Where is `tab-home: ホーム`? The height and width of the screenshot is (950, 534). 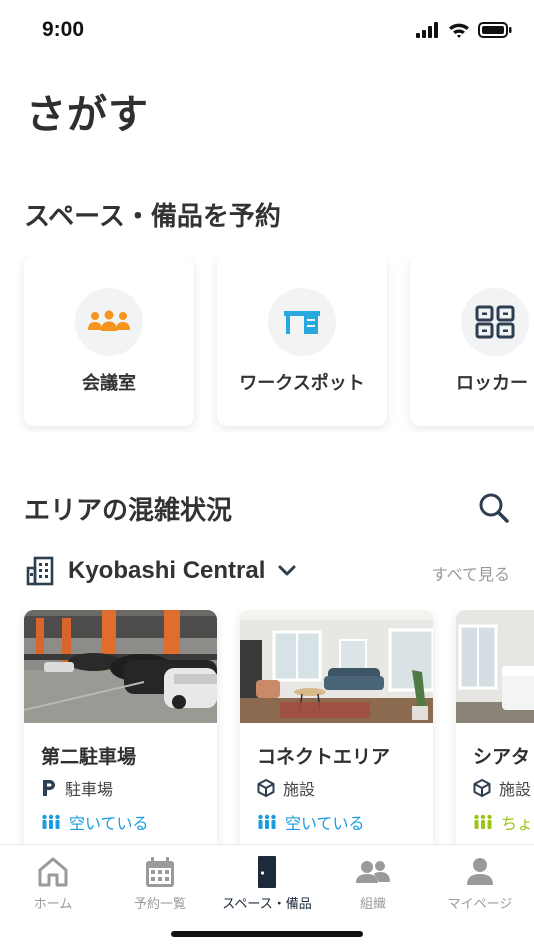
tab-home: ホーム is located at coordinates (53, 883).